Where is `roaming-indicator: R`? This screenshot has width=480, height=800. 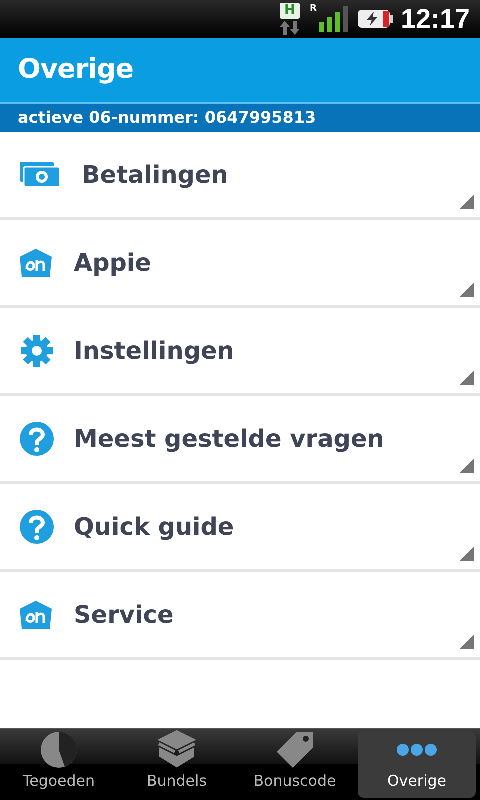
roaming-indicator: R is located at coordinates (313, 9).